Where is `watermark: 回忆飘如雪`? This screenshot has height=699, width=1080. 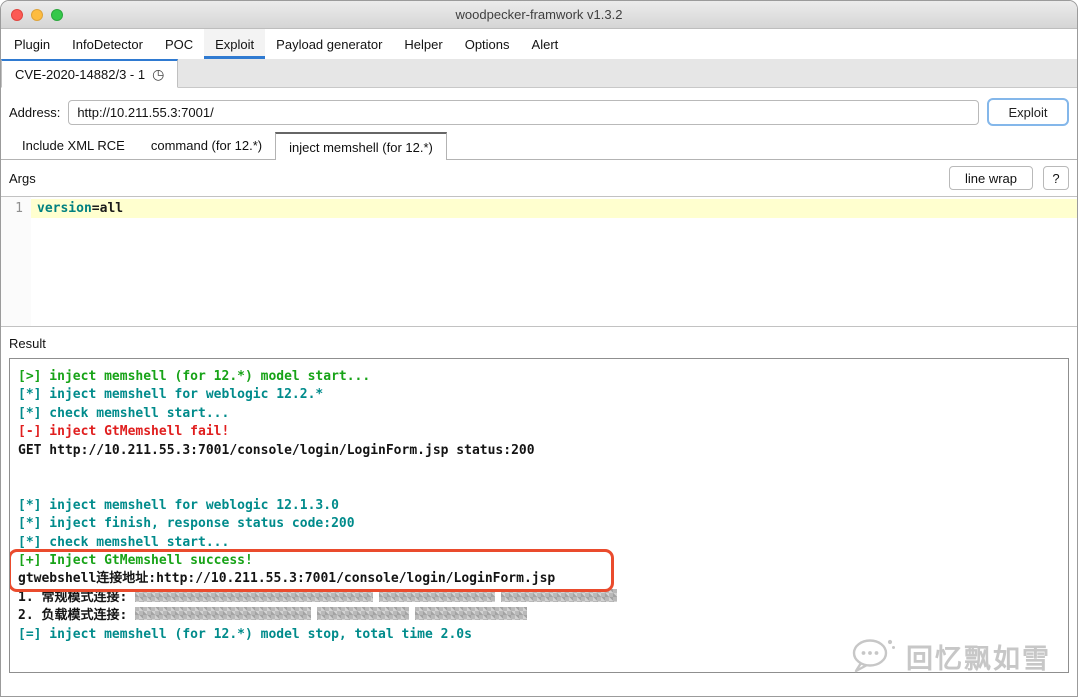 watermark: 回忆飘如雪 is located at coordinates (949, 656).